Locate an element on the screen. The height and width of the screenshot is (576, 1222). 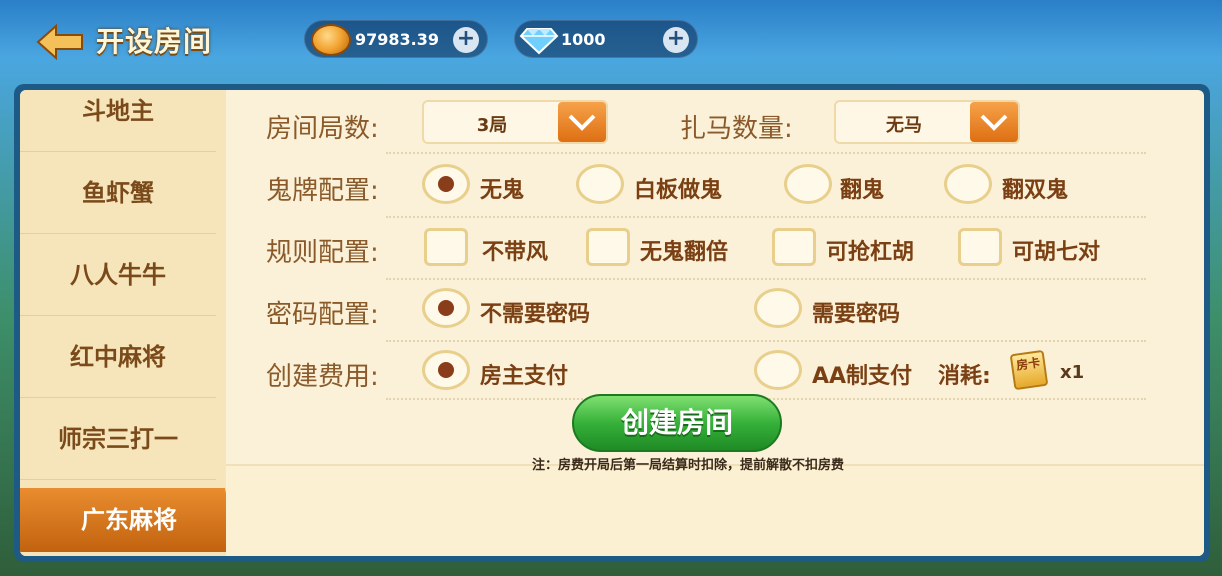
ghost-option-whiteboard: 白板做鬼 is located at coordinates (678, 190).